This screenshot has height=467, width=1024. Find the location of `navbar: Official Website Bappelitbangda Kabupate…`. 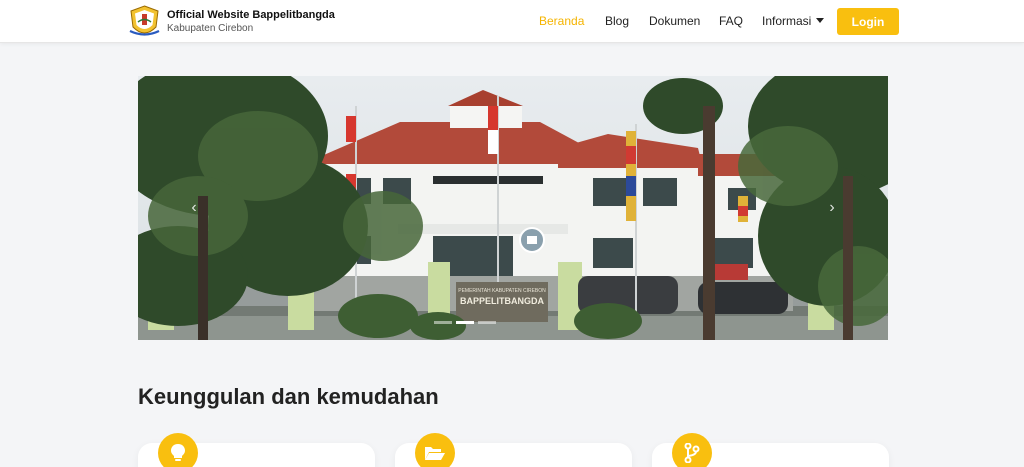

navbar: Official Website Bappelitbangda Kabupate… is located at coordinates (512, 21).